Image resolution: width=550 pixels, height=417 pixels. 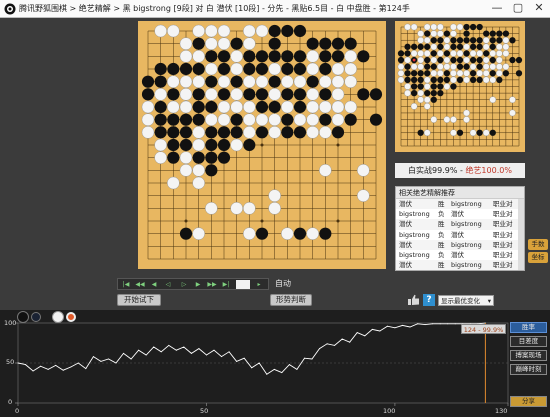 What do you see at coordinates (538, 257) in the screenshot?
I see `coordinates-button: 坐标` at bounding box center [538, 257].